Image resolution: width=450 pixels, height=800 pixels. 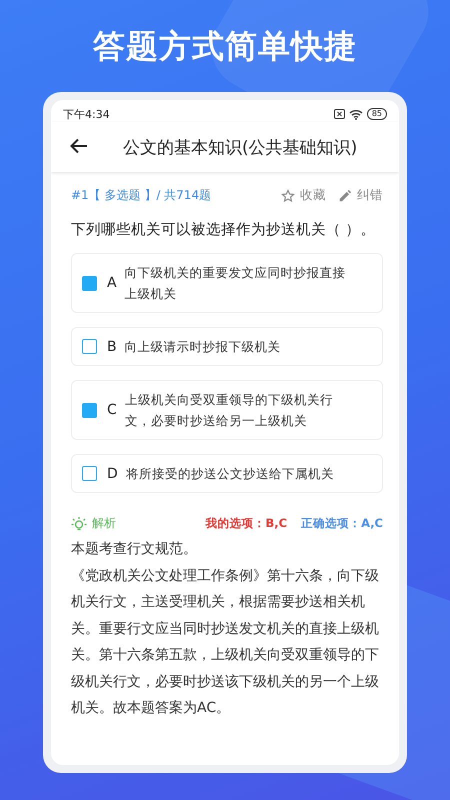 What do you see at coordinates (104, 523) in the screenshot?
I see `analysis-label: 解析` at bounding box center [104, 523].